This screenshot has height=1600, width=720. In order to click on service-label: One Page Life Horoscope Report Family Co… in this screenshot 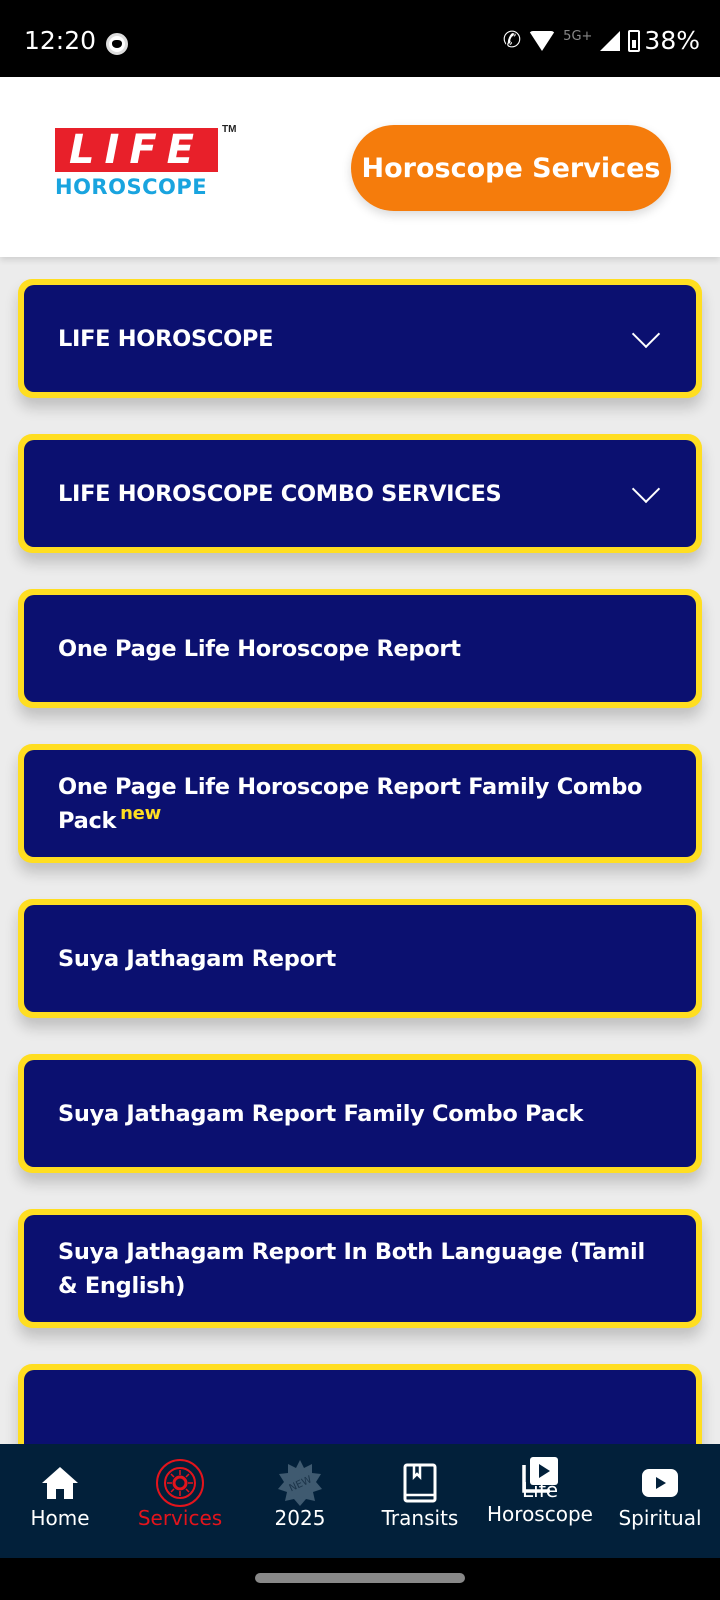, I will do `click(360, 804)`.